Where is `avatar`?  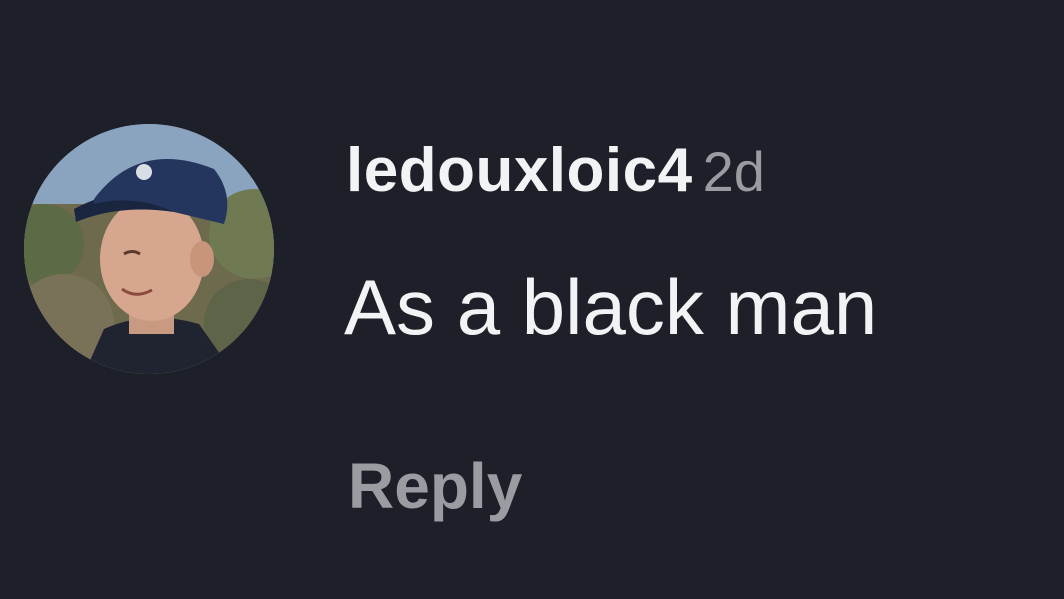
avatar is located at coordinates (149, 249).